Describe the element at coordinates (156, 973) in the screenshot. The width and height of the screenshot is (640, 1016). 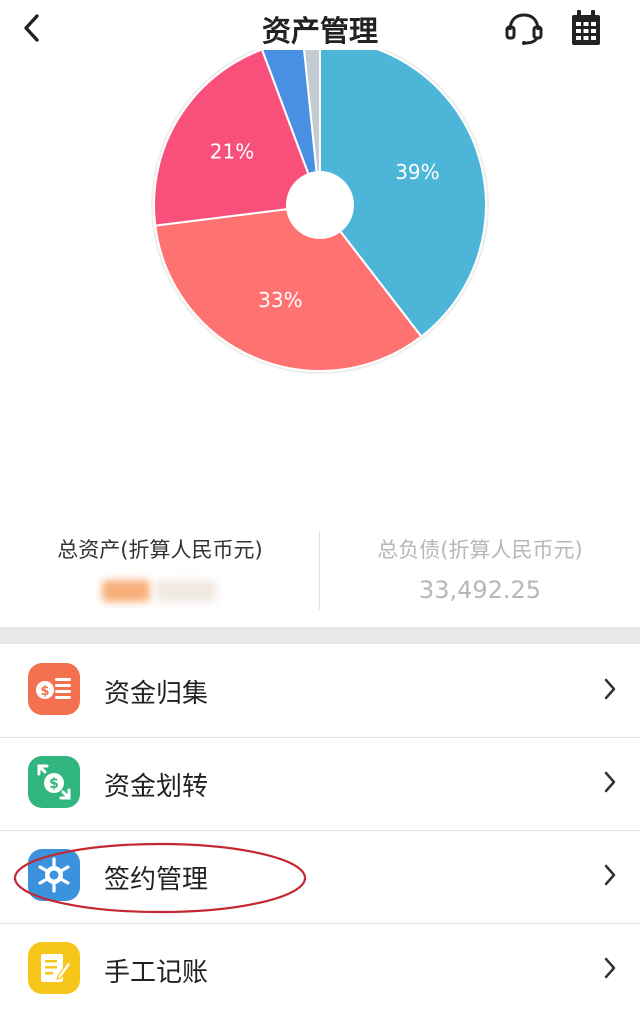
I see `menu-item-label: 手工记账` at that location.